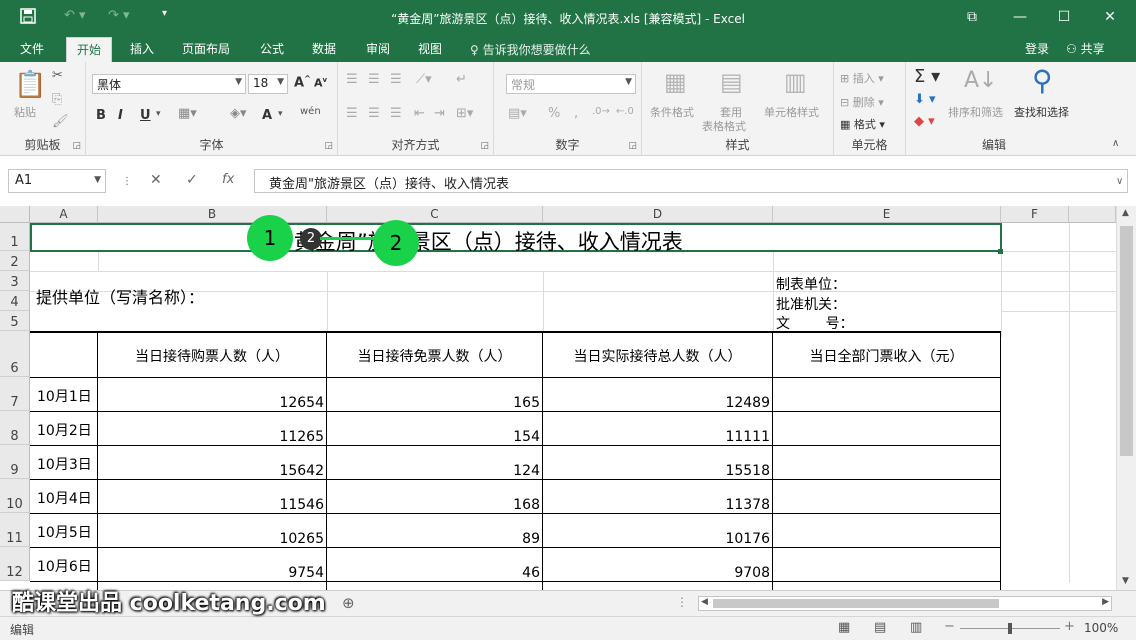 The height and width of the screenshot is (640, 1136). What do you see at coordinates (925, 99) in the screenshot?
I see `fill-icon: ⬇ ▾` at bounding box center [925, 99].